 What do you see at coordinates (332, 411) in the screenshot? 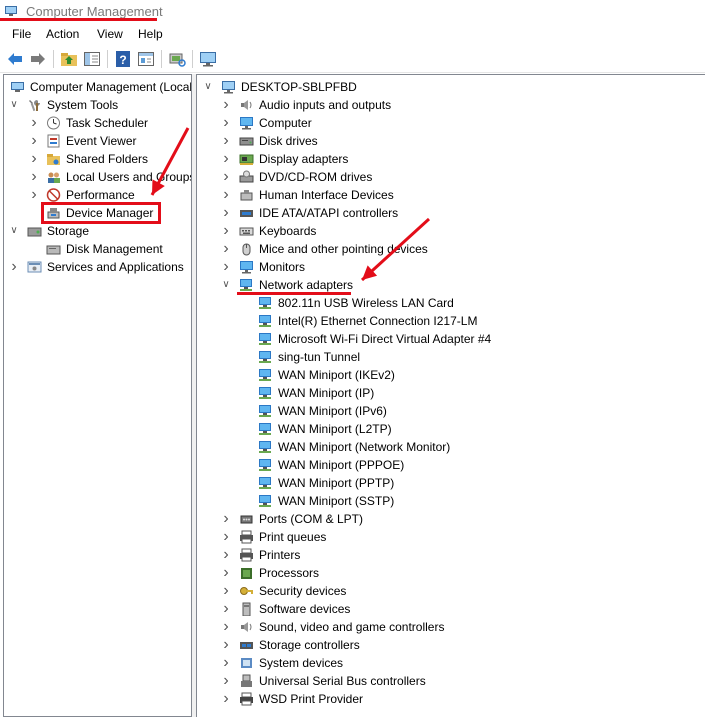
I see `tree-item-label: WAN Miniport (IPv6)` at bounding box center [332, 411].